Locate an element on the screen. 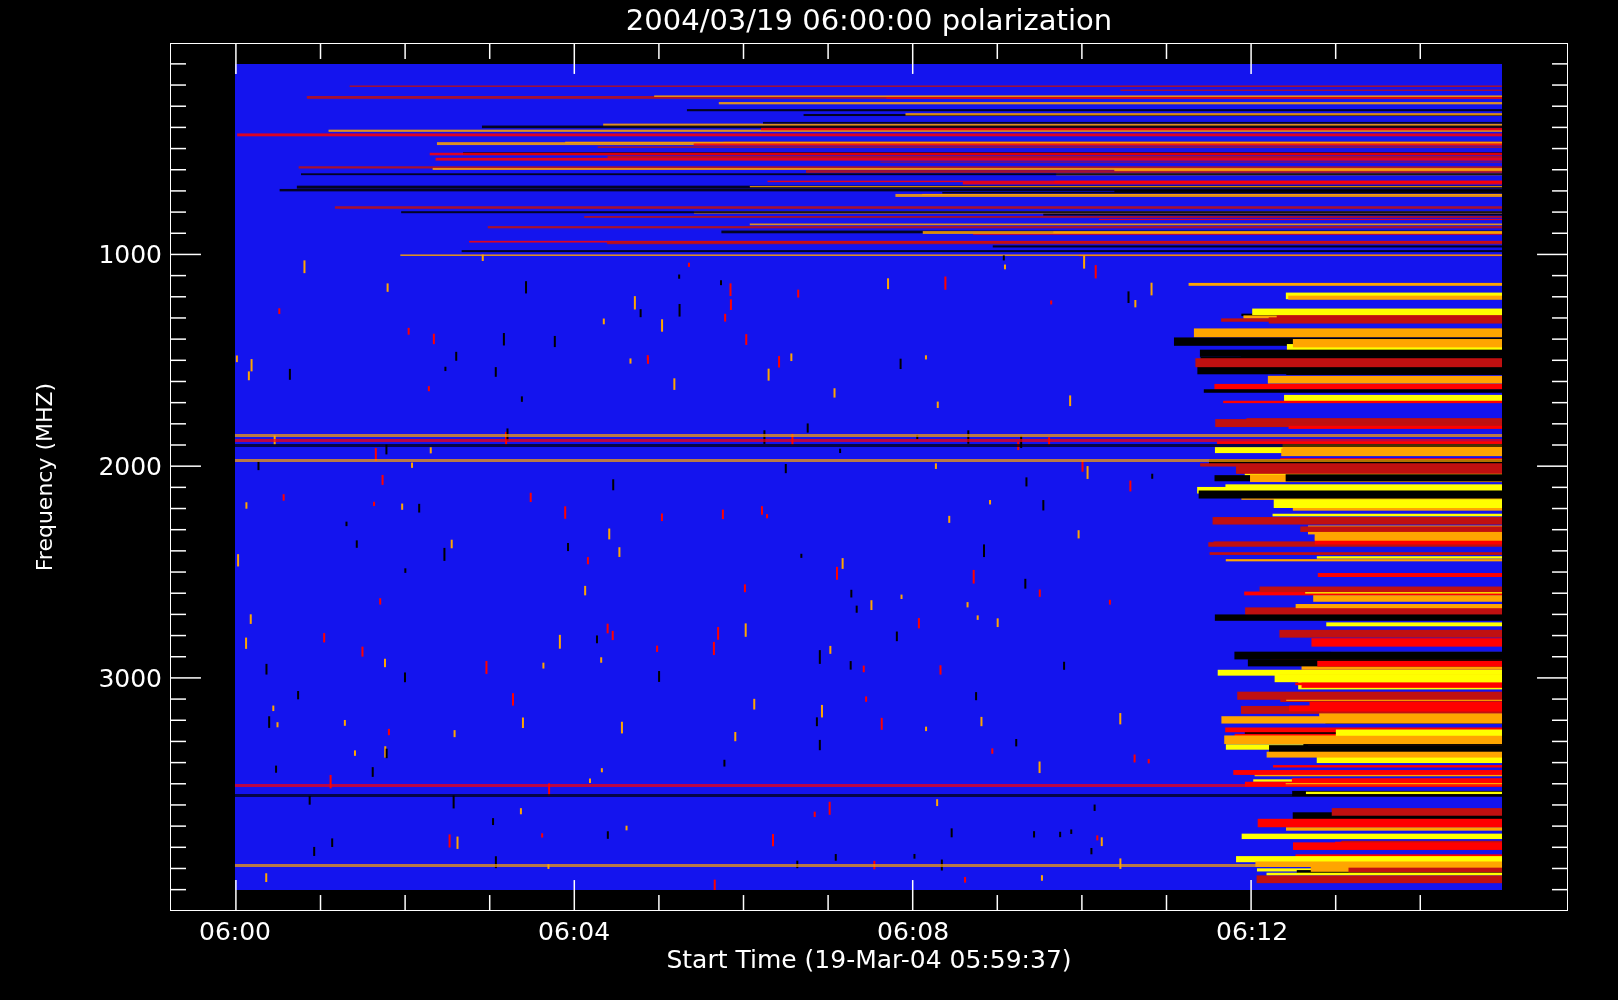 Image resolution: width=1618 pixels, height=1000 pixels. x-tick-label: 06:04 is located at coordinates (574, 931).